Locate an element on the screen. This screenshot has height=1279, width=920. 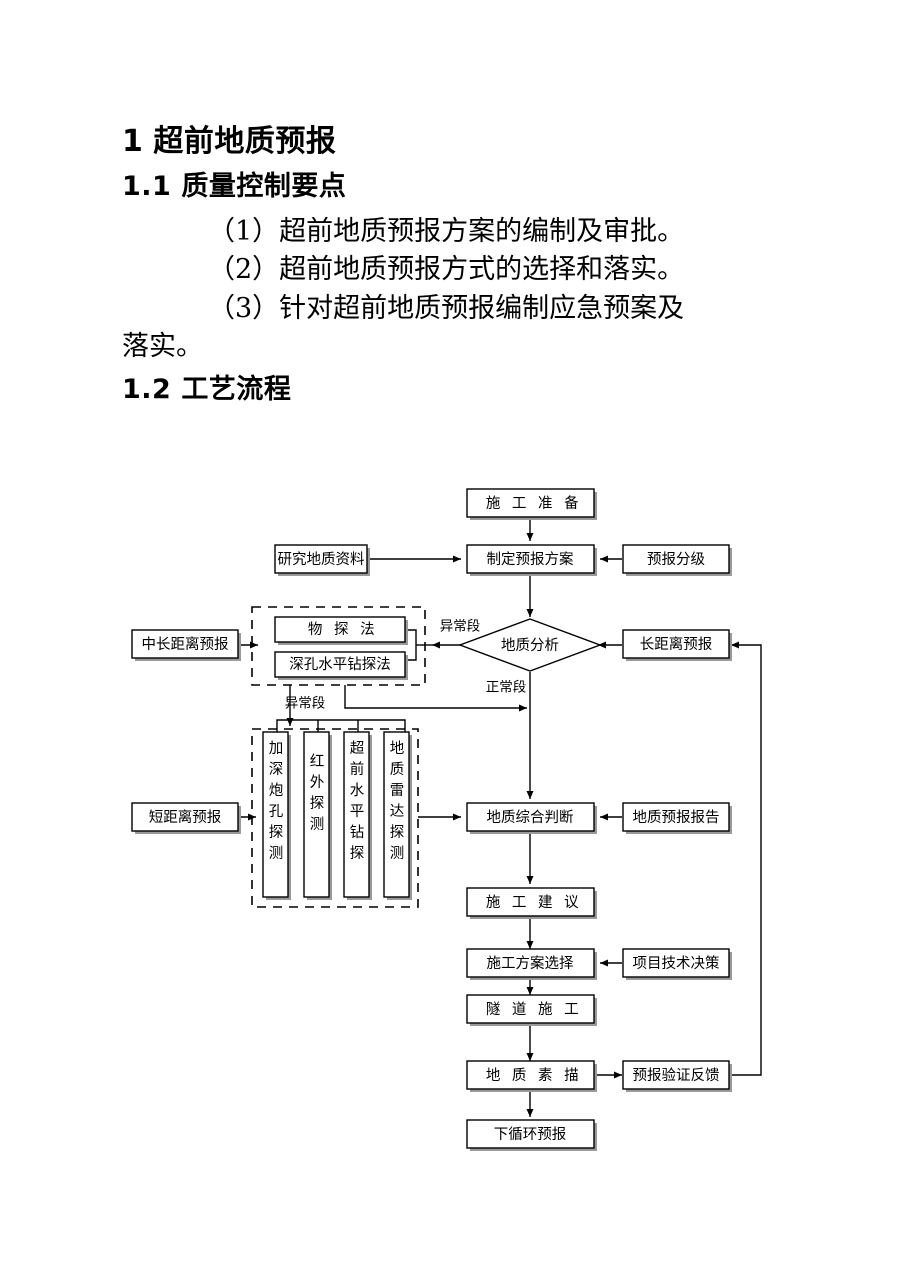
node-geological-sketch-label: 地 质 素 描 is located at coordinates (534, 1075).